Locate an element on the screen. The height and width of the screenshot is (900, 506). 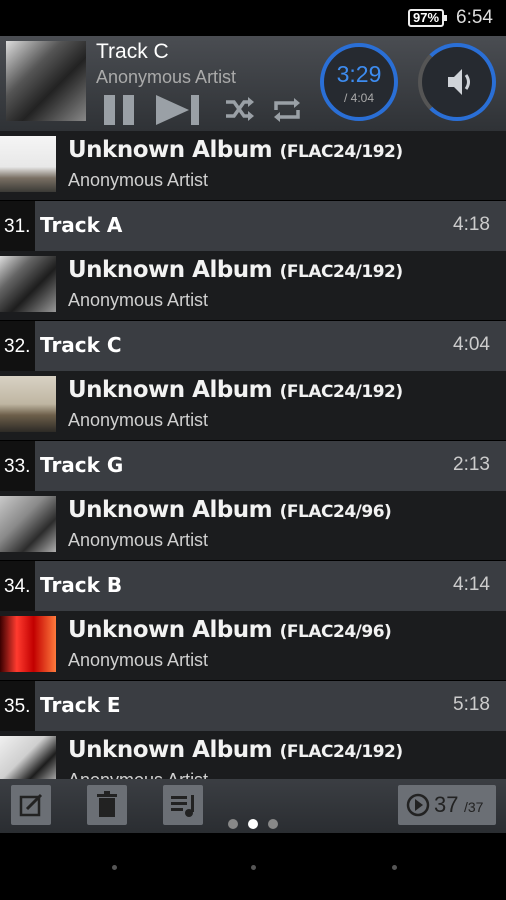
queue-button is located at coordinates (183, 805).